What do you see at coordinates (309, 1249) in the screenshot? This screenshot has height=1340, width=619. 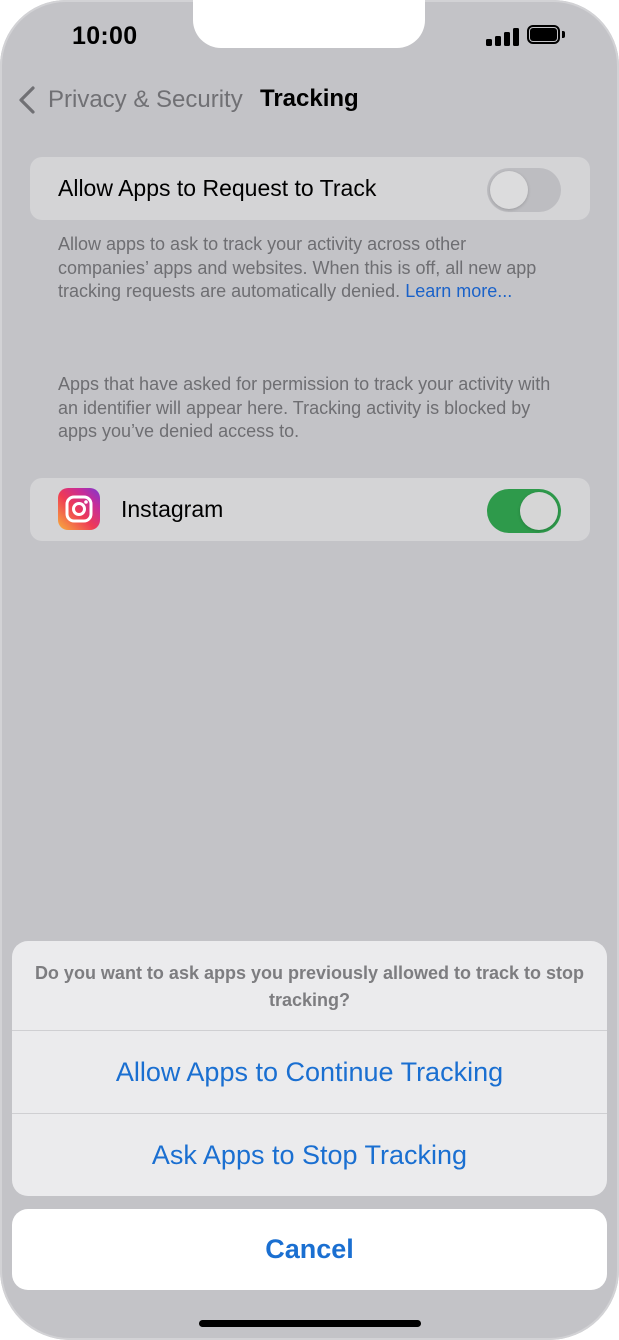 I see `cancel-button: Cancel` at bounding box center [309, 1249].